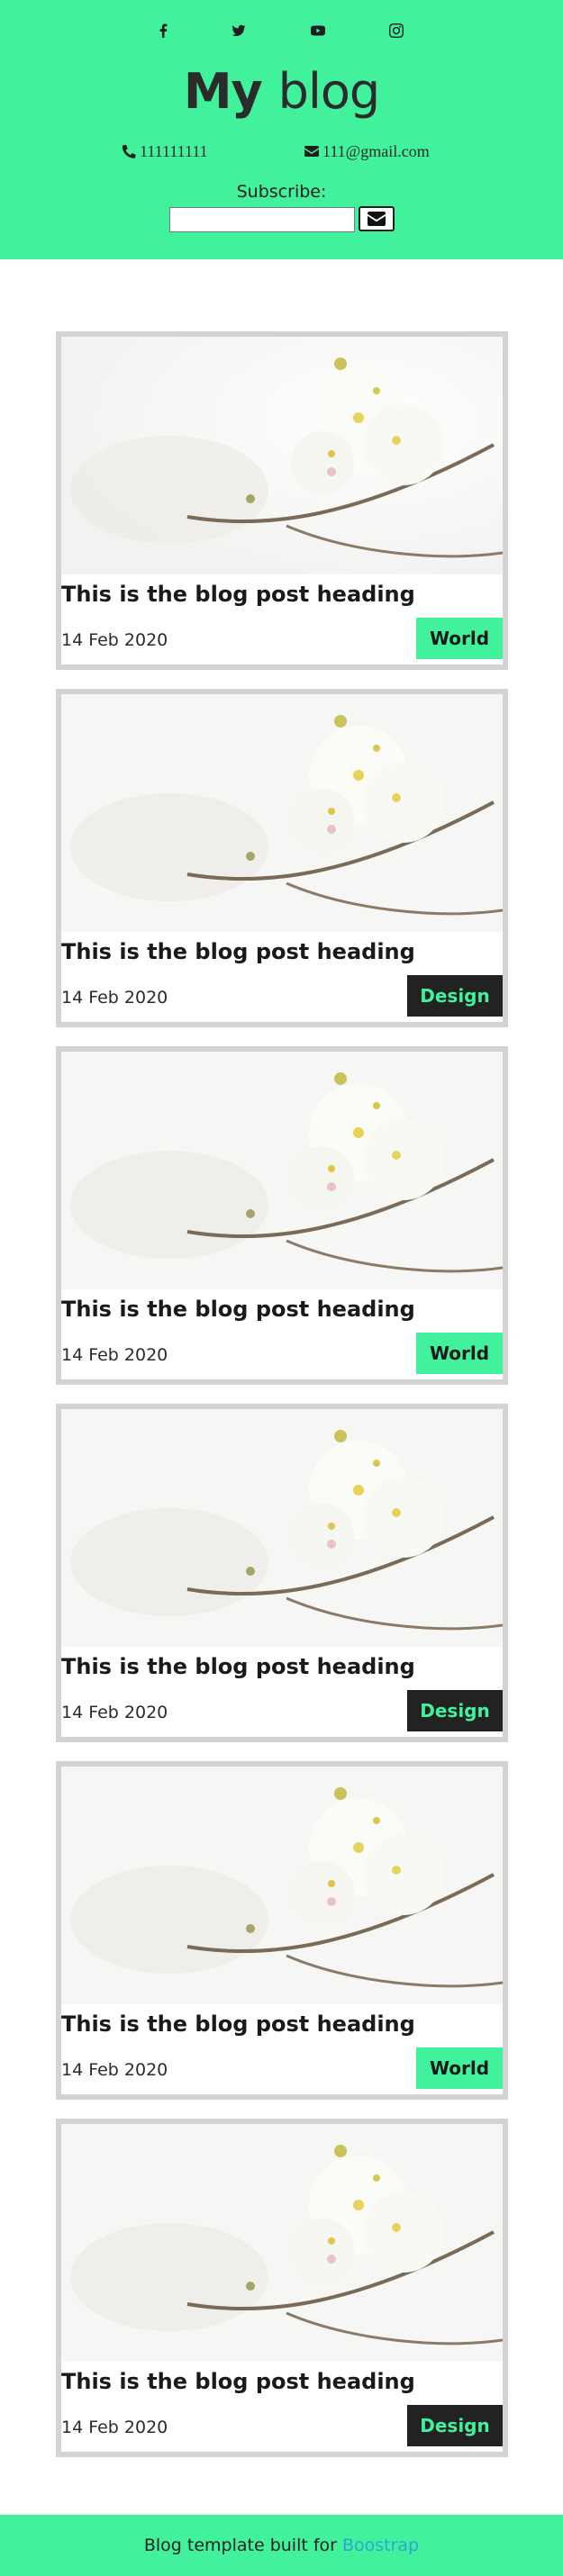  Describe the element at coordinates (174, 150) in the screenshot. I see `phone-number: 111111111` at that location.